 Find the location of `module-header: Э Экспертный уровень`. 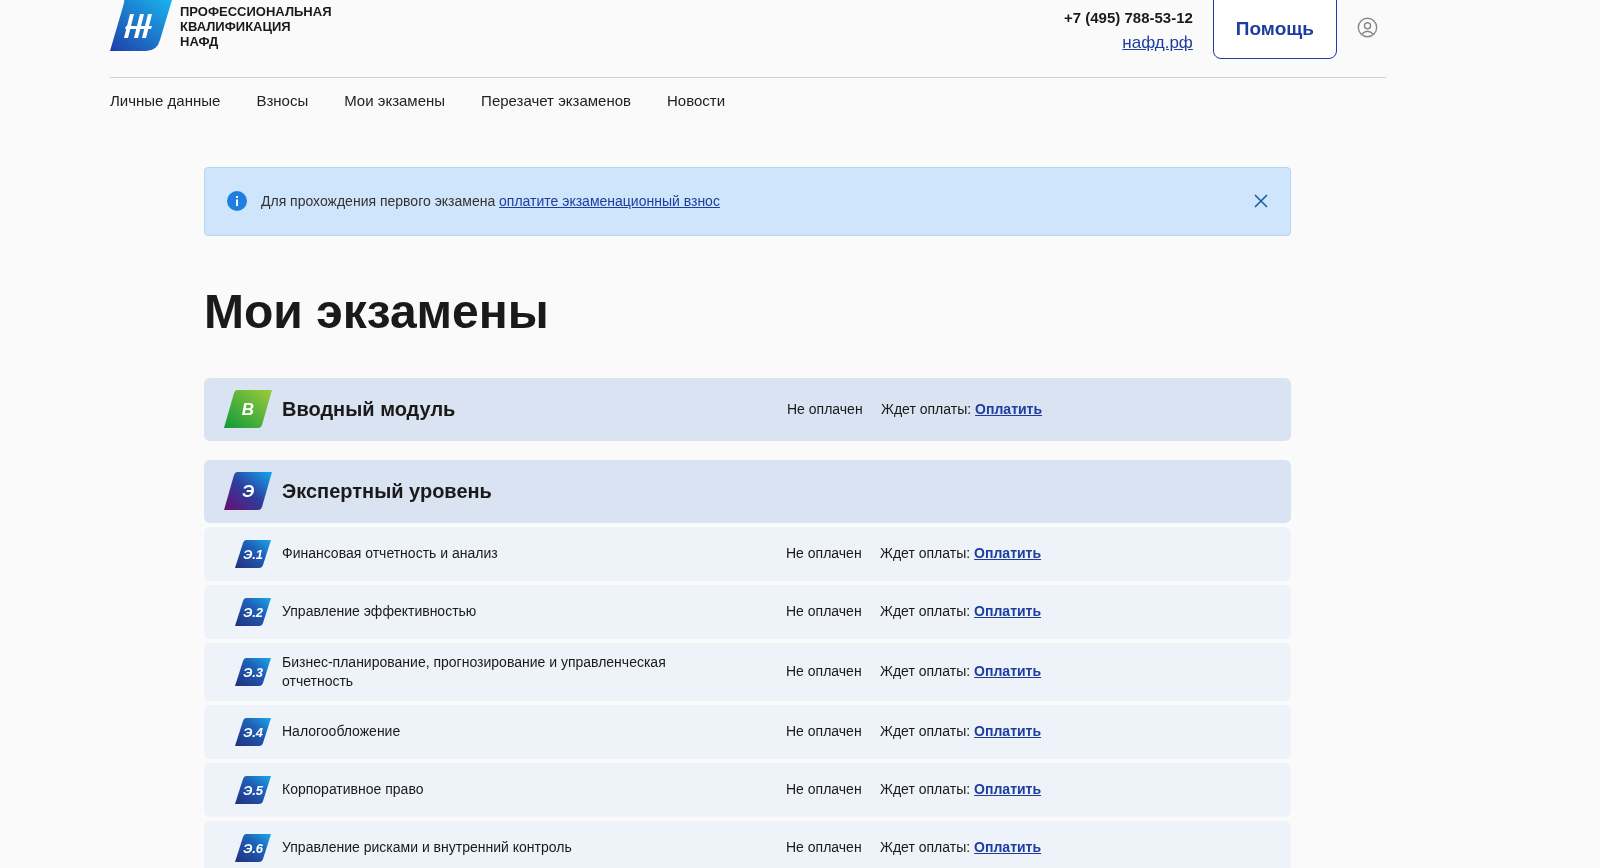

module-header: Э Экспертный уровень is located at coordinates (747, 491).